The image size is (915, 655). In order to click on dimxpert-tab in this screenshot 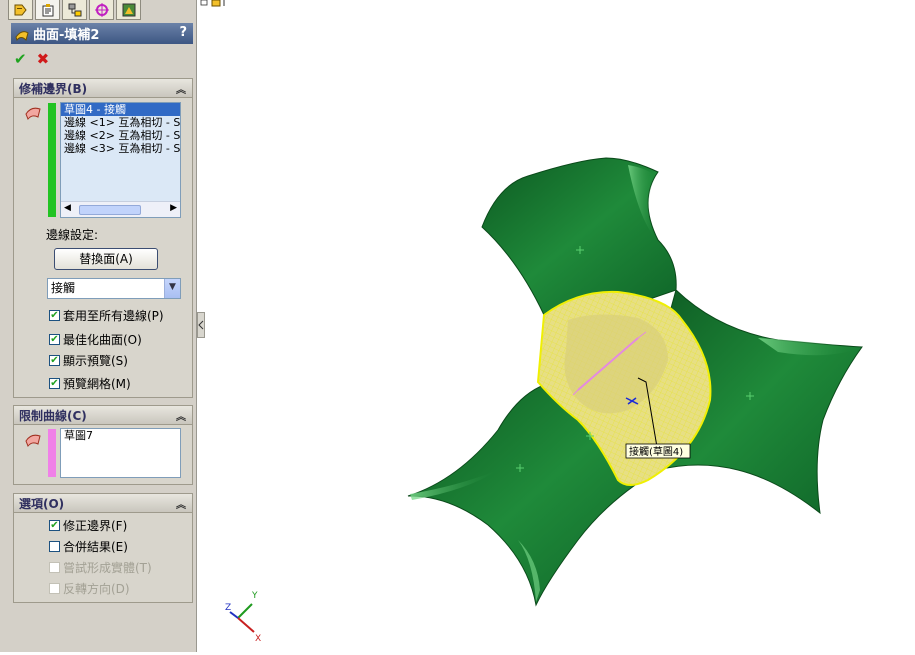, I will do `click(101, 10)`.